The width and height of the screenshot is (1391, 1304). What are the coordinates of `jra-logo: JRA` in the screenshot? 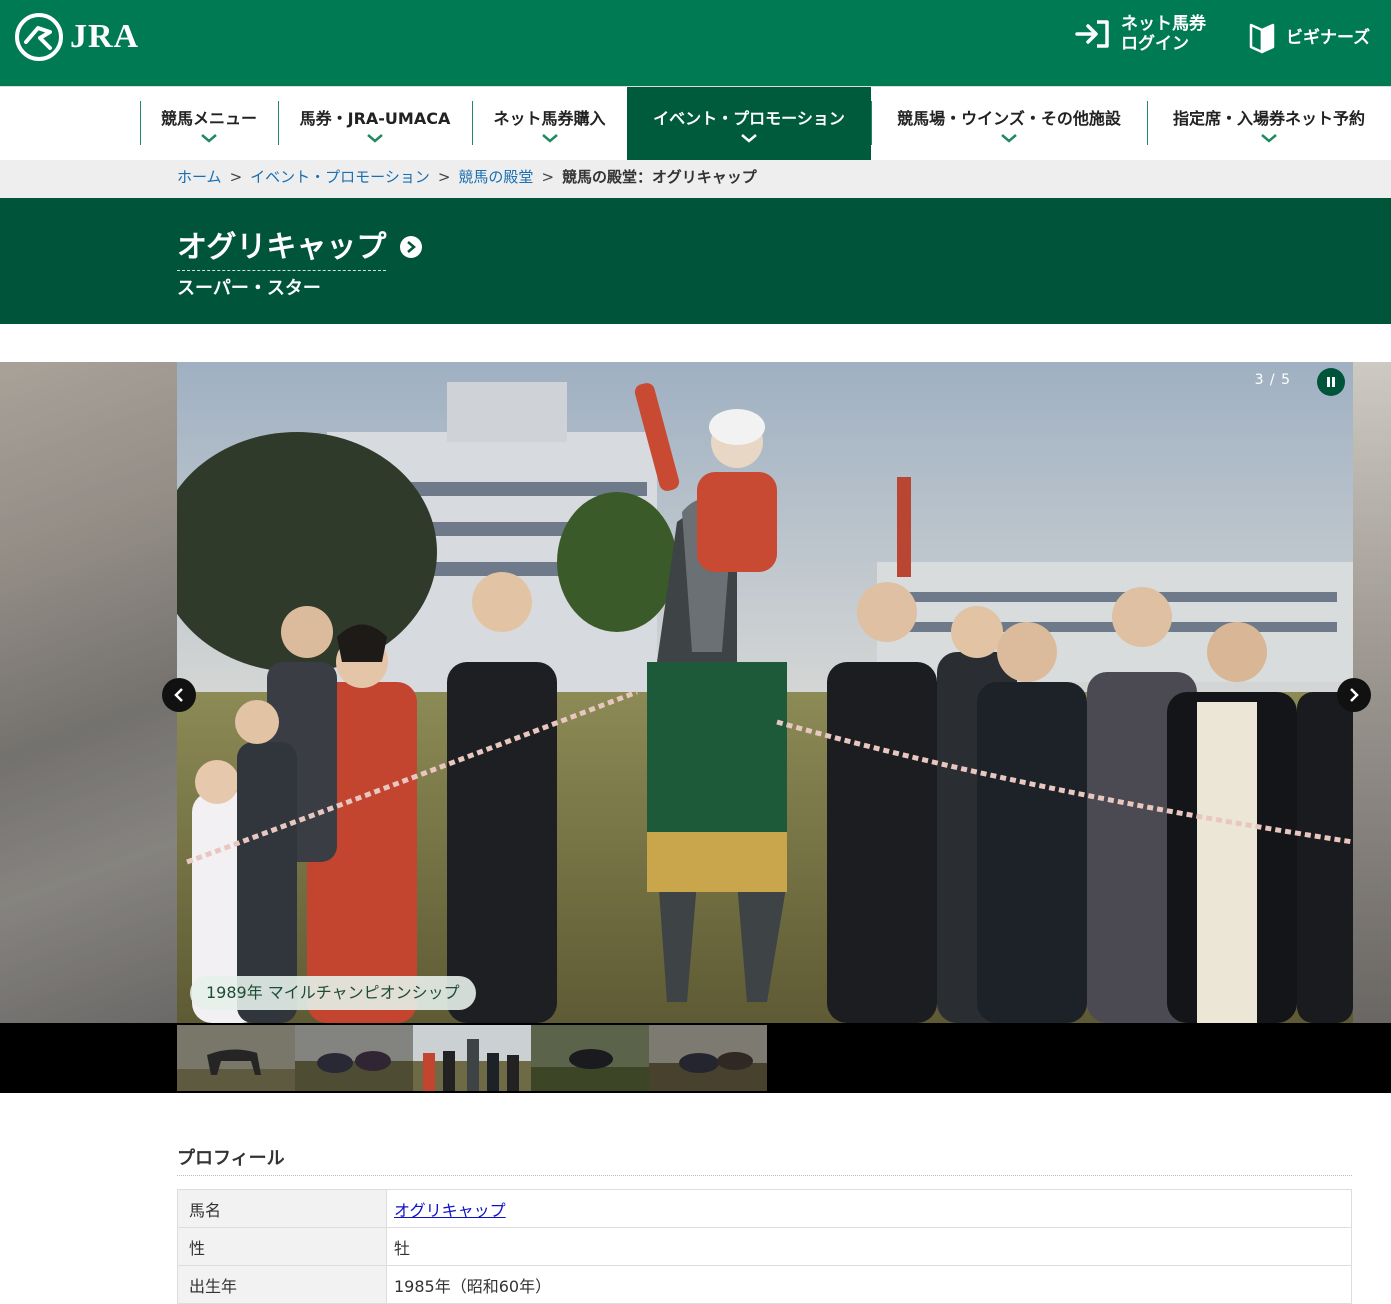 It's located at (76, 37).